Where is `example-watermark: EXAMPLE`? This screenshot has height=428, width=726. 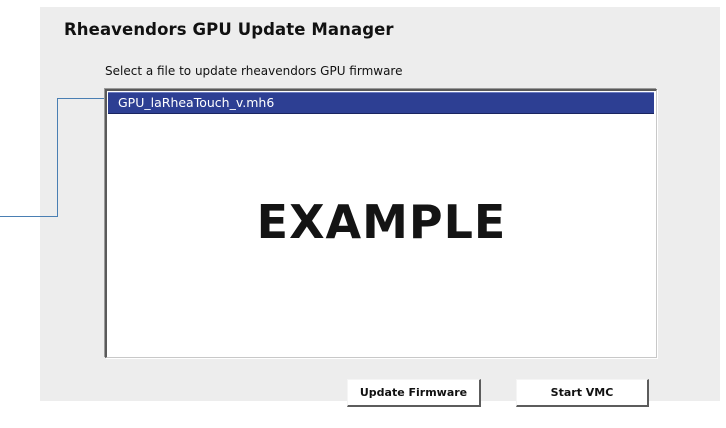
example-watermark: EXAMPLE is located at coordinates (381, 222).